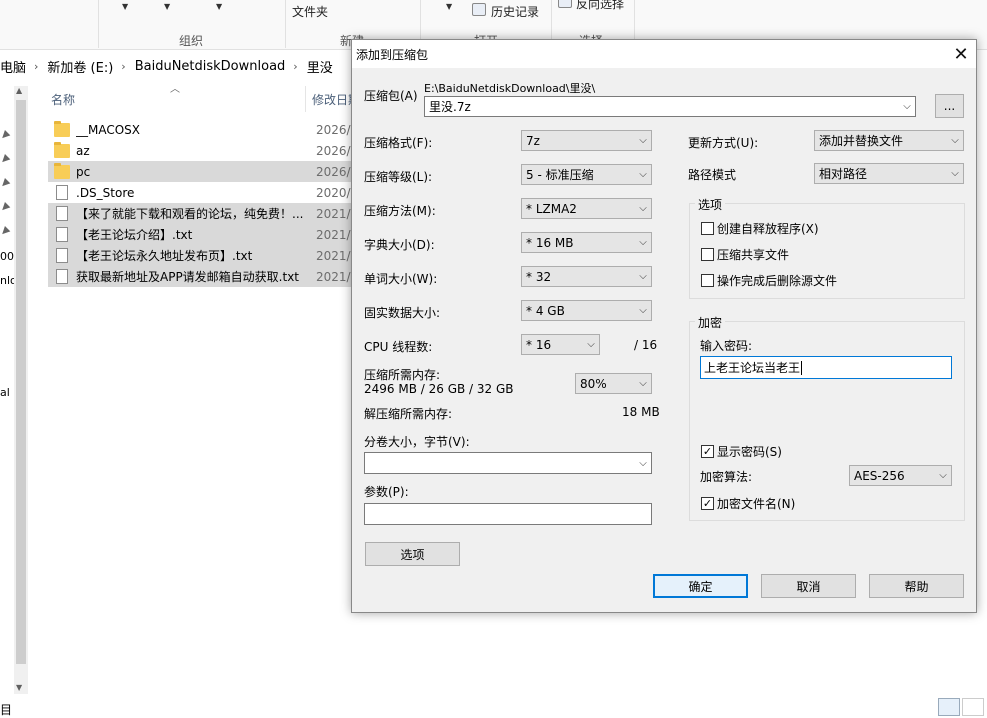 The height and width of the screenshot is (718, 987). I want to click on nav-scrollbar: ▲ ▼, so click(21, 390).